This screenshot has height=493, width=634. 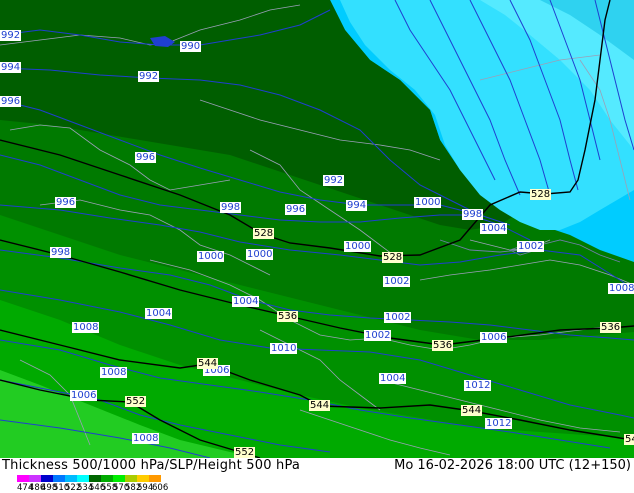 What do you see at coordinates (92, 484) in the screenshot?
I see `color-legend: 474 486 498 510 522 534 546 558 570 582 594 606` at bounding box center [92, 484].